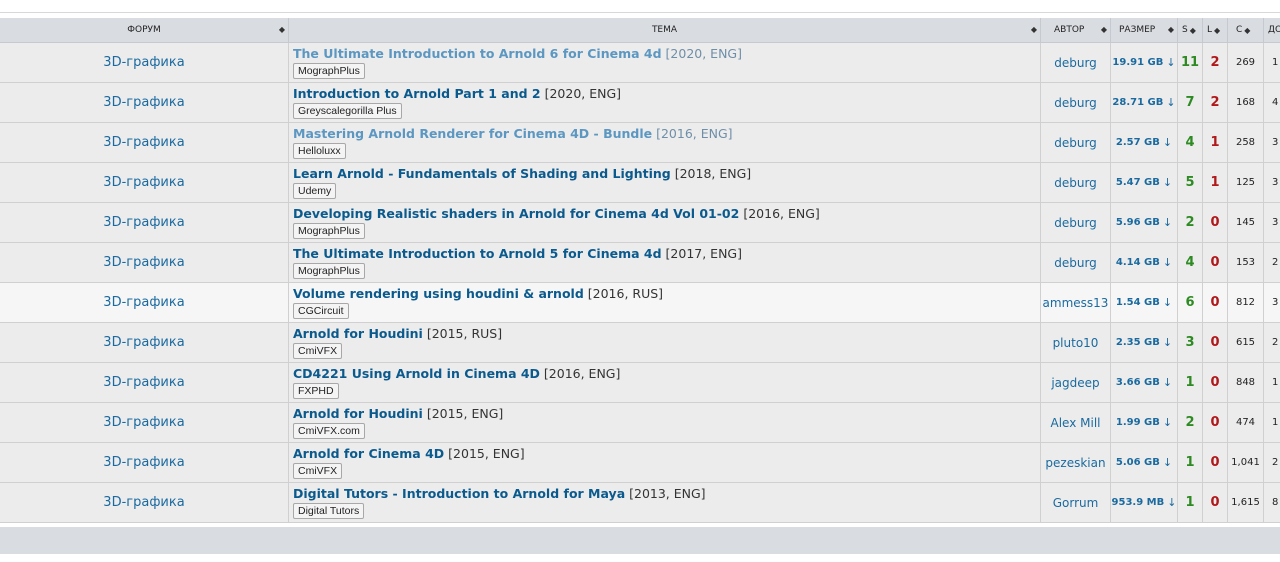 The width and height of the screenshot is (1280, 562). What do you see at coordinates (1144, 303) in the screenshot?
I see `size-download-link: 1.54 GB ↓` at bounding box center [1144, 303].